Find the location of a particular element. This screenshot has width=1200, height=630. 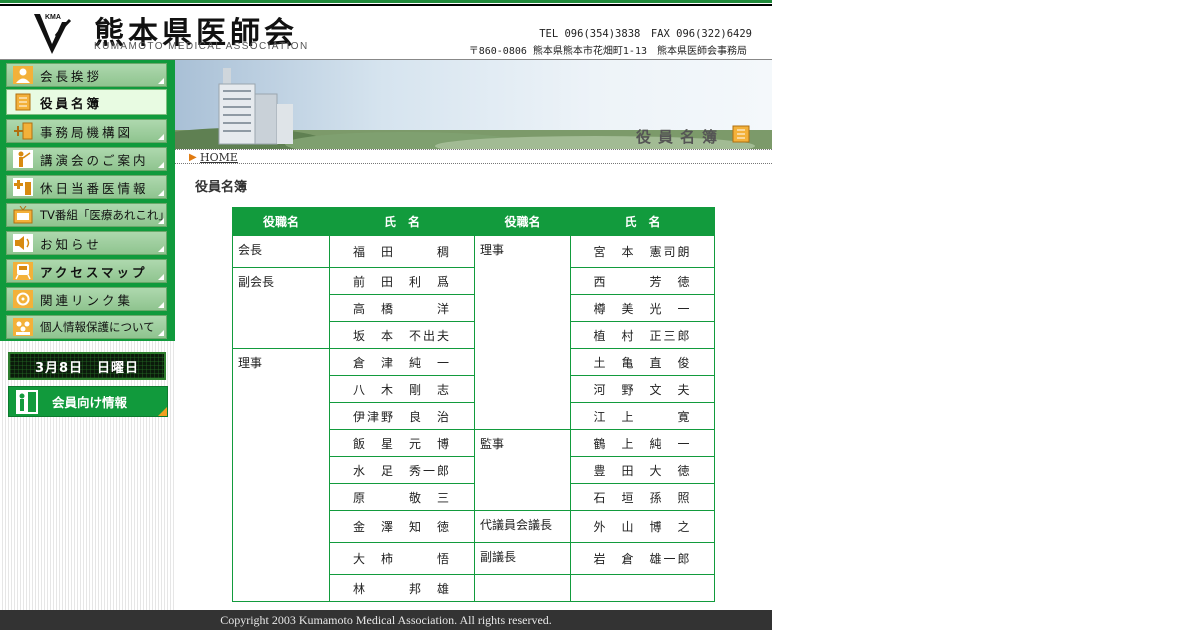

header-black-line is located at coordinates (386, 5).